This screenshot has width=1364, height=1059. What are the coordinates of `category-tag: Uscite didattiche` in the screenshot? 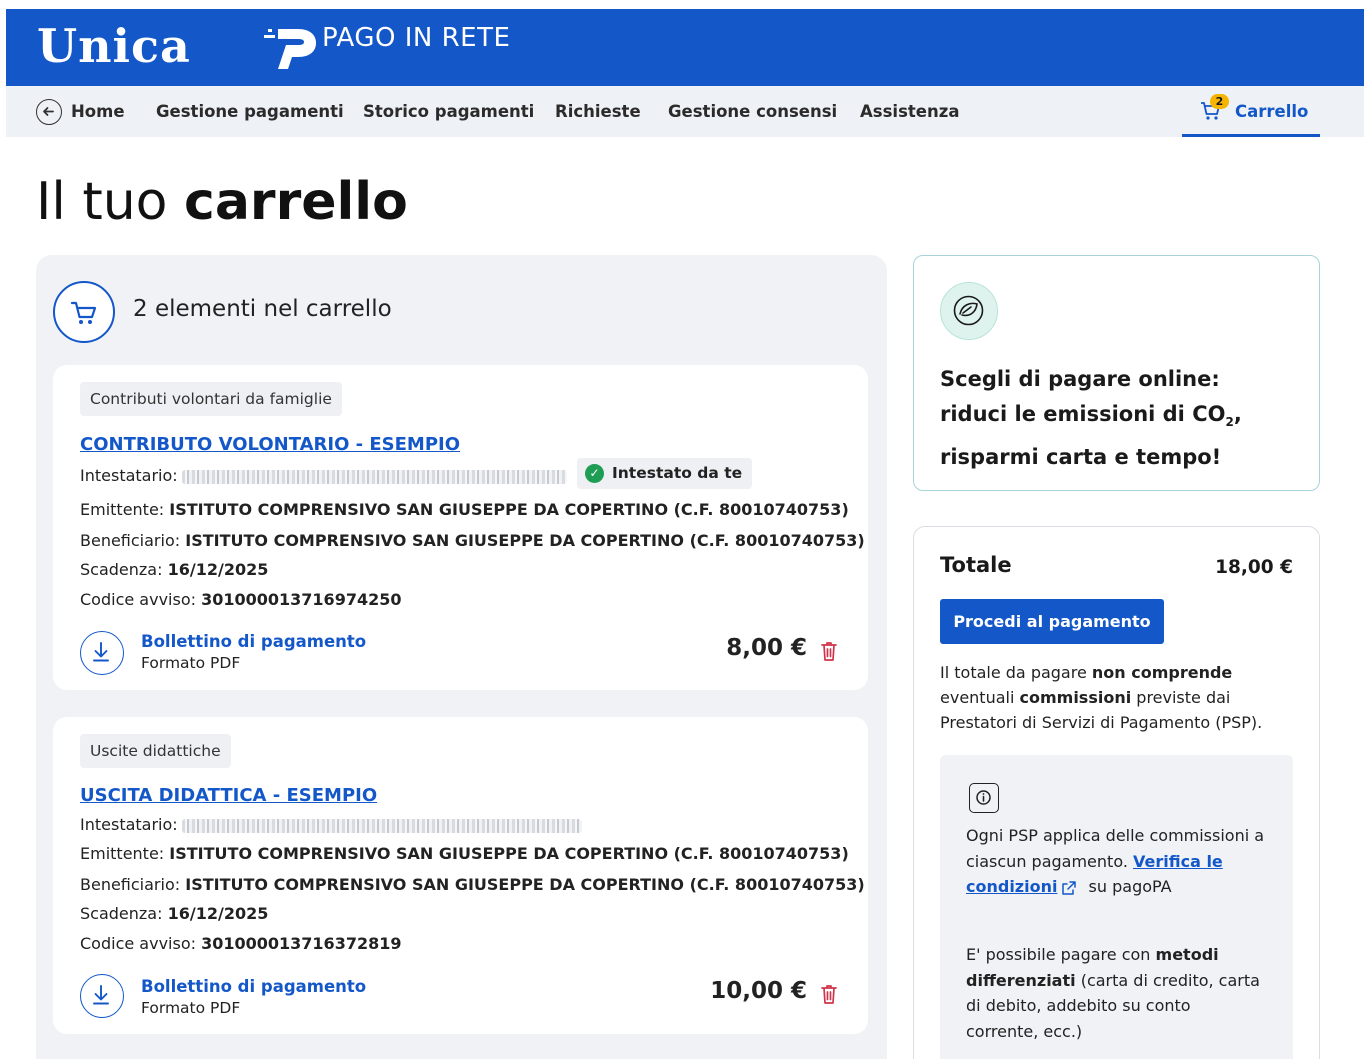 It's located at (155, 751).